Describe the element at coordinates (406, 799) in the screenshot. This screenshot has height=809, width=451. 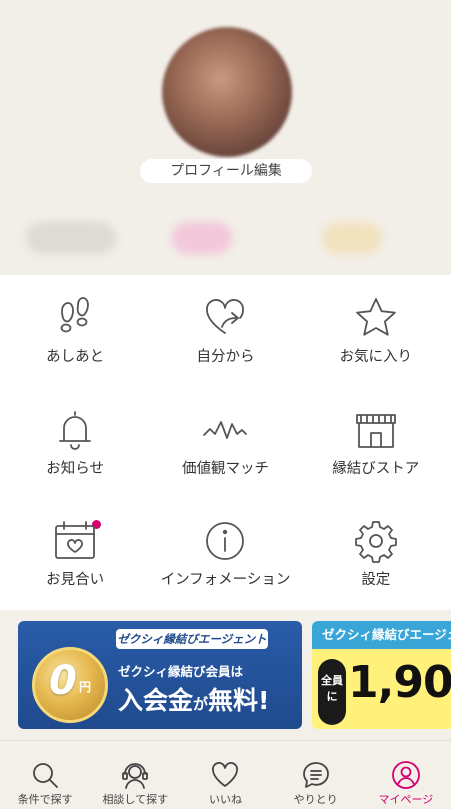
I see `tab-label: マイページ` at that location.